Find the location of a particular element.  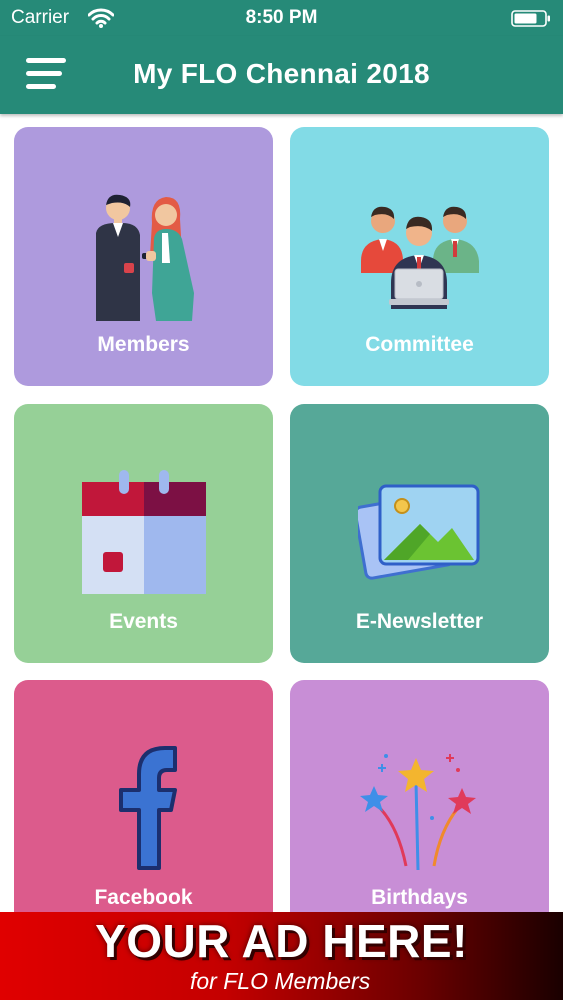

ad-subtext: for FLO Members is located at coordinates (280, 981).